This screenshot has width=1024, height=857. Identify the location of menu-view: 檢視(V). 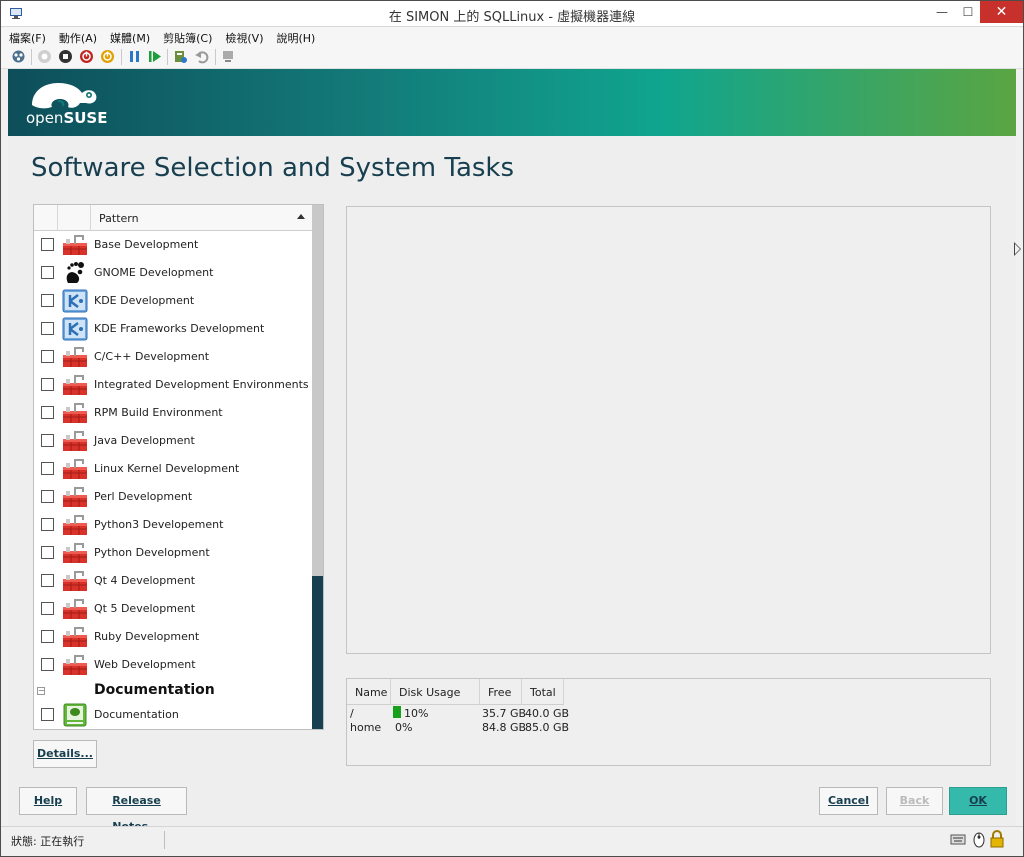
(242, 36).